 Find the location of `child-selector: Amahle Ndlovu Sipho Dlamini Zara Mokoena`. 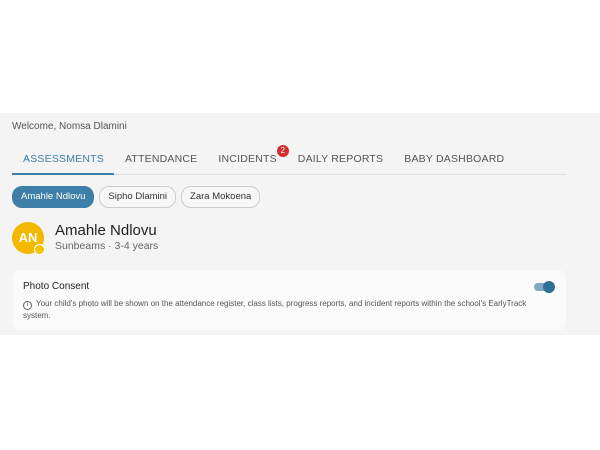

child-selector: Amahle Ndlovu Sipho Dlamini Zara Mokoena is located at coordinates (136, 197).